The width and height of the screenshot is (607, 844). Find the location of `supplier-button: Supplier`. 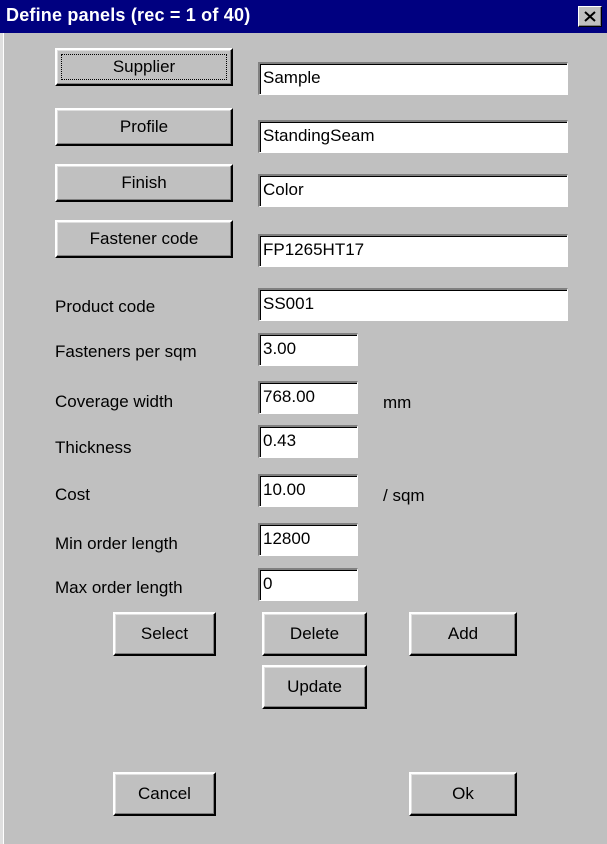

supplier-button: Supplier is located at coordinates (144, 67).